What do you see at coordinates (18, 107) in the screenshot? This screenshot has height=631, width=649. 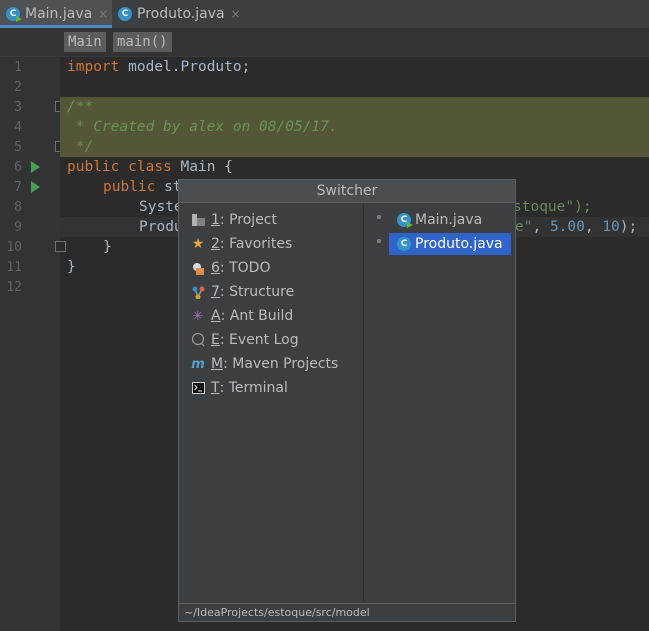 I see `line-number: 3` at bounding box center [18, 107].